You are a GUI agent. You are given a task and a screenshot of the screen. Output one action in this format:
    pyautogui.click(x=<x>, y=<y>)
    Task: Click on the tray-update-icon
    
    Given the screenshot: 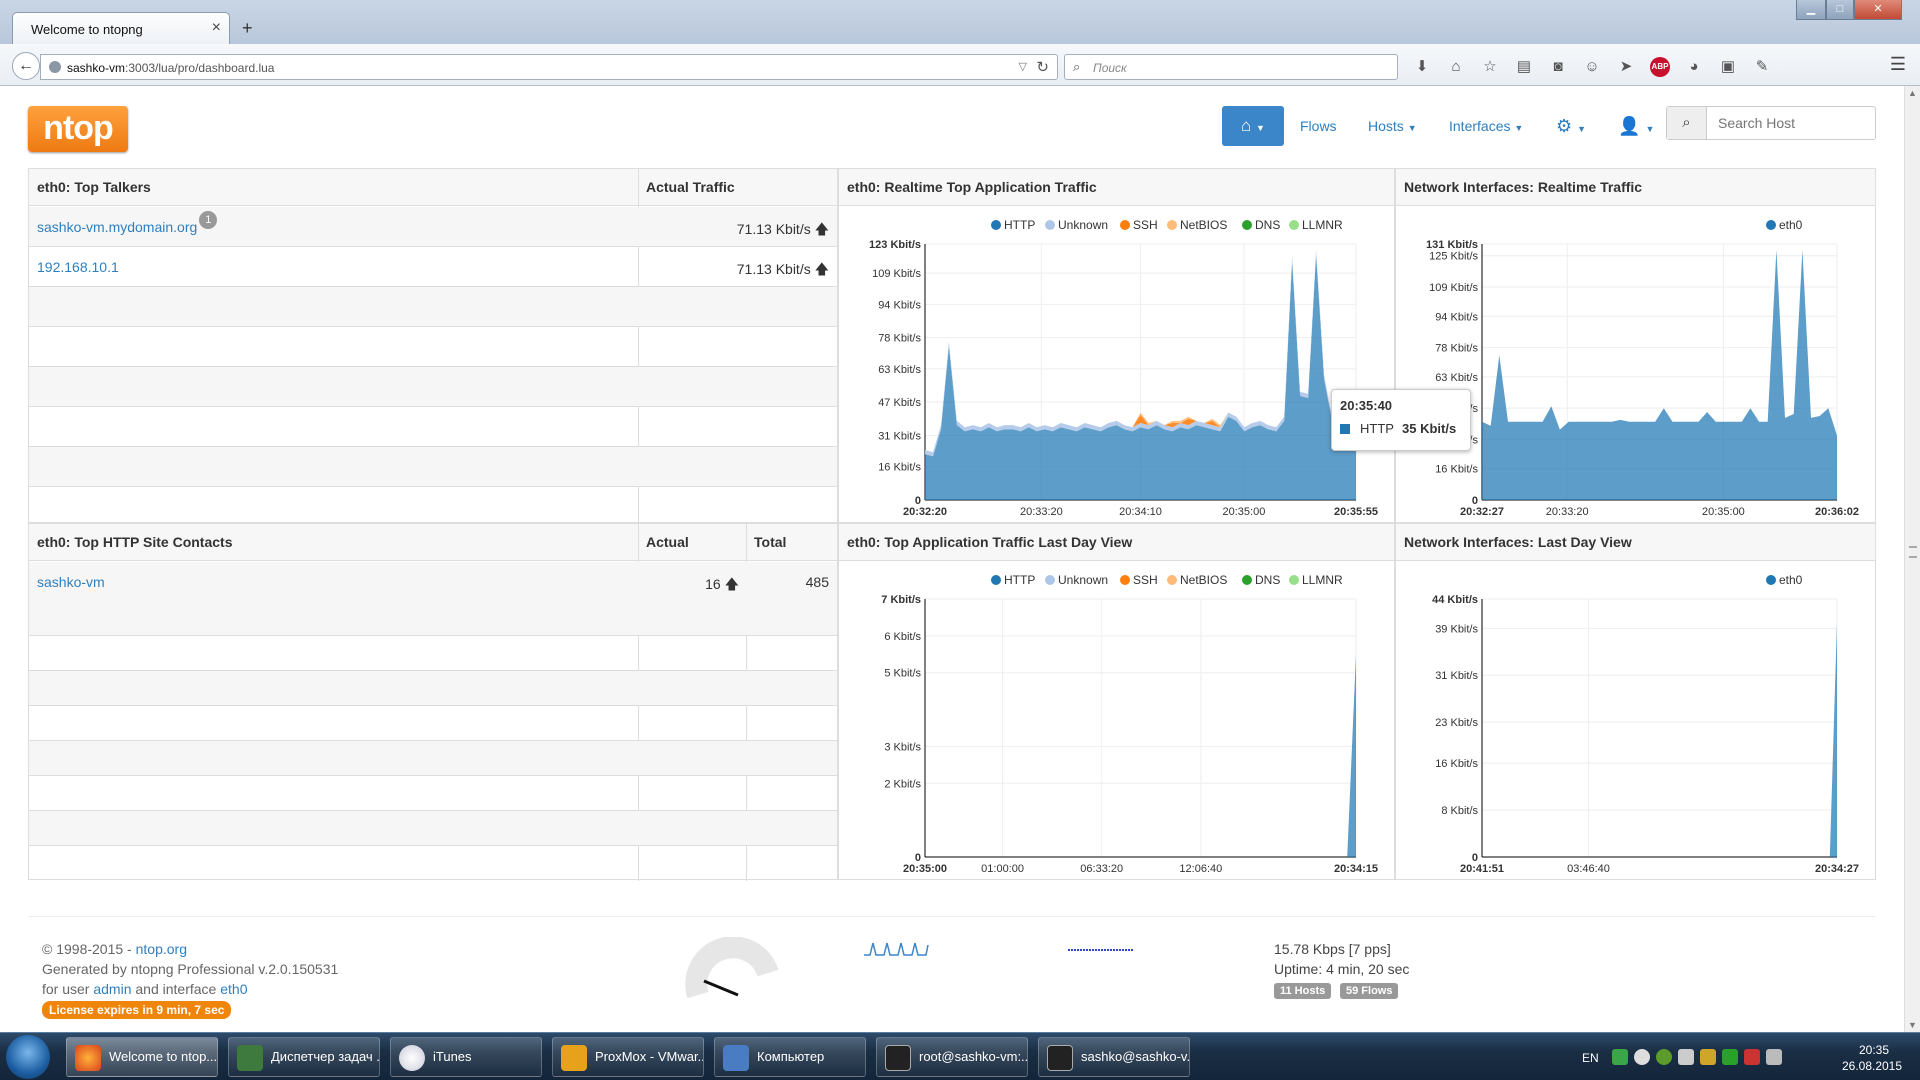 What is the action you would take?
    pyautogui.click(x=1642, y=1057)
    